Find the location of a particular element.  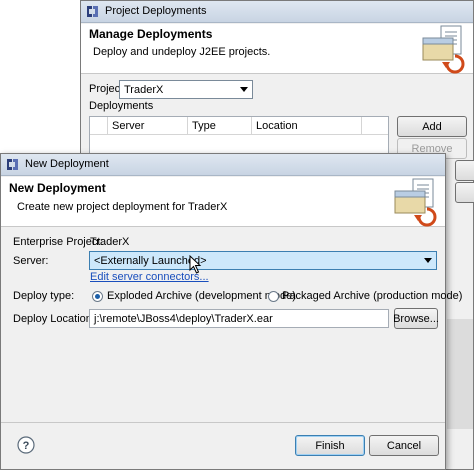

column-server: Server is located at coordinates (148, 126).